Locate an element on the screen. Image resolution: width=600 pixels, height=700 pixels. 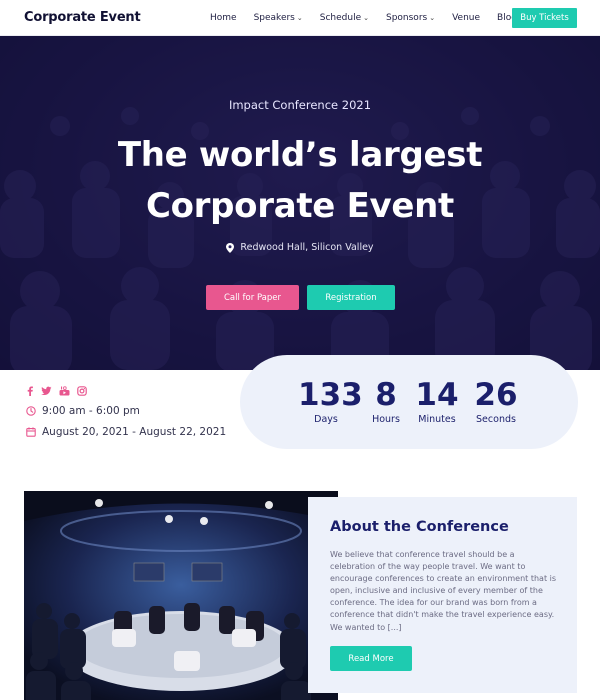
event-time: 9:00 am - 6:00 pm is located at coordinates (83, 411).